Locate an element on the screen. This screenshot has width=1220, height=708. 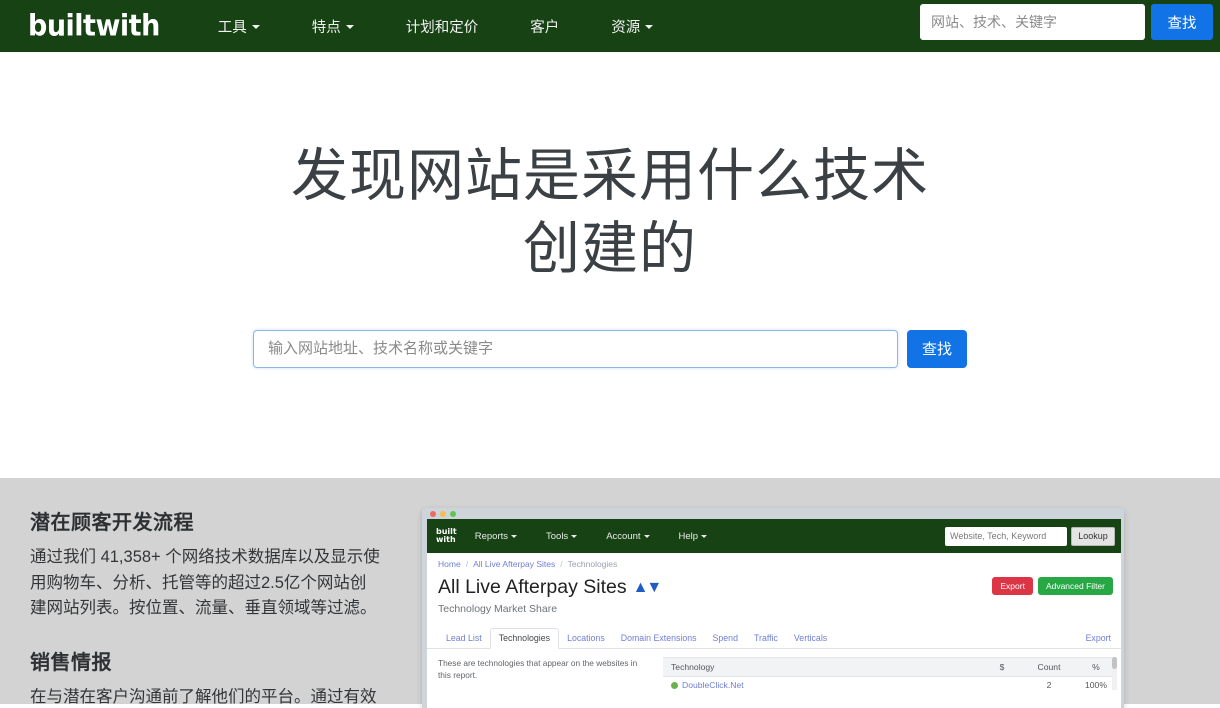
nav-item-label: 工具 is located at coordinates (232, 27).